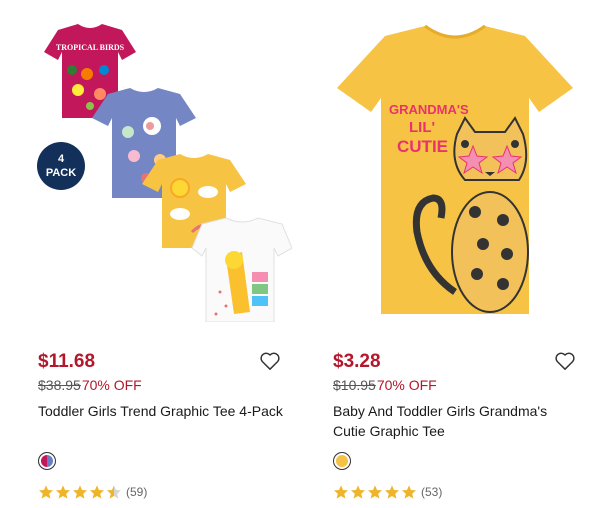 This screenshot has height=508, width=596. I want to click on tropical-birds-text: TROPICAL BIRDS, so click(90, 47).